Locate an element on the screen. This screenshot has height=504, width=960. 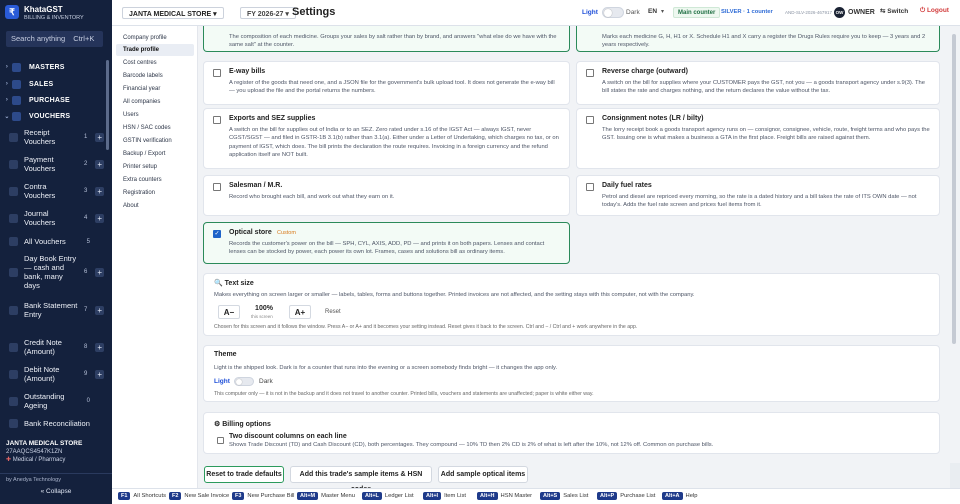
sidebar-item-debit-note: Debit Note (Amount) 9 + is located at coordinates (56, 374).